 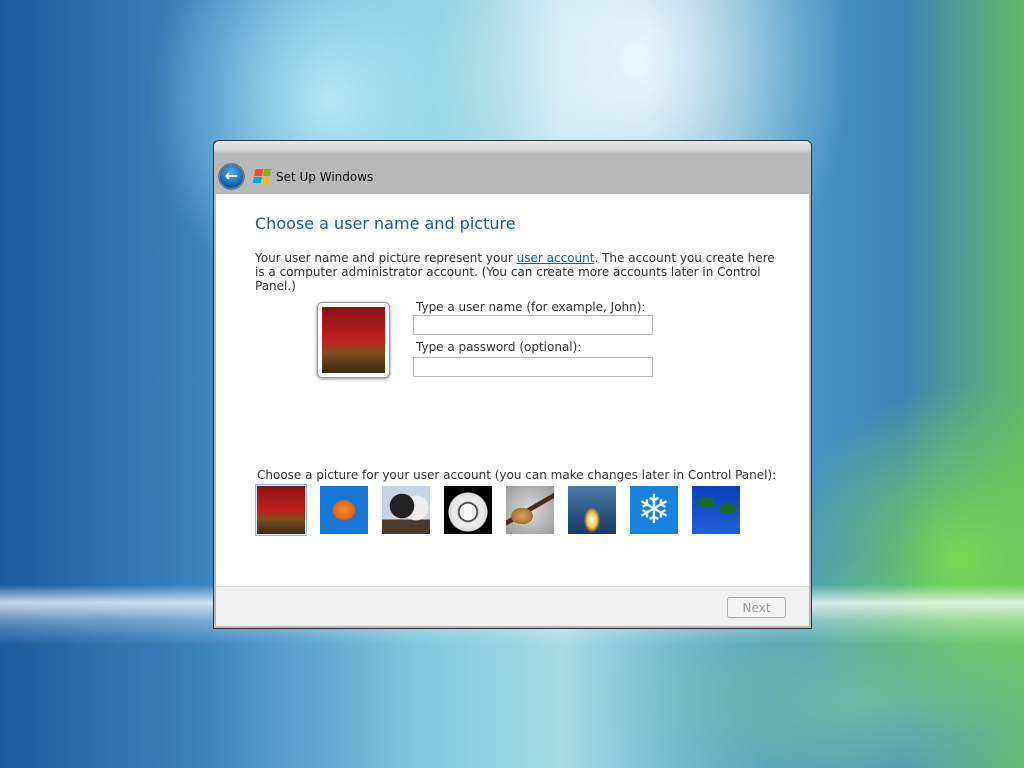 I want to click on back-button: ←, so click(x=231, y=176).